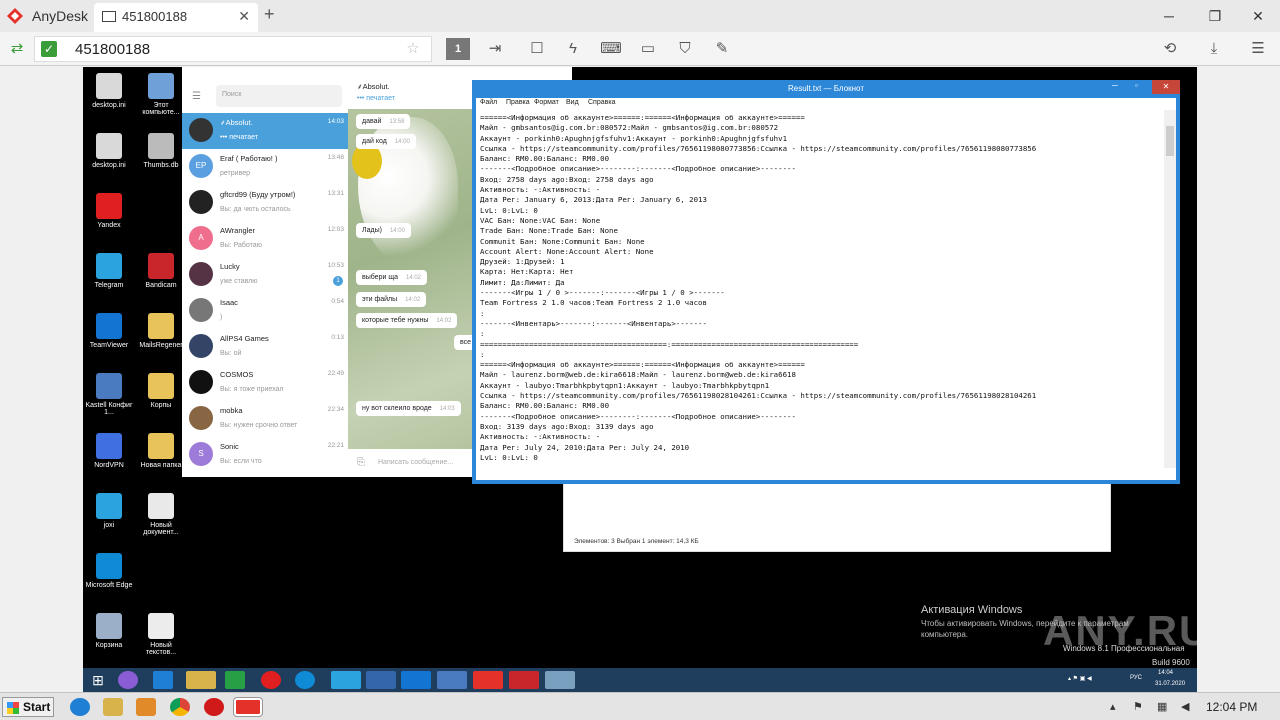 The image size is (1280, 720). I want to click on notepad-menu-item: Правка, so click(518, 102).